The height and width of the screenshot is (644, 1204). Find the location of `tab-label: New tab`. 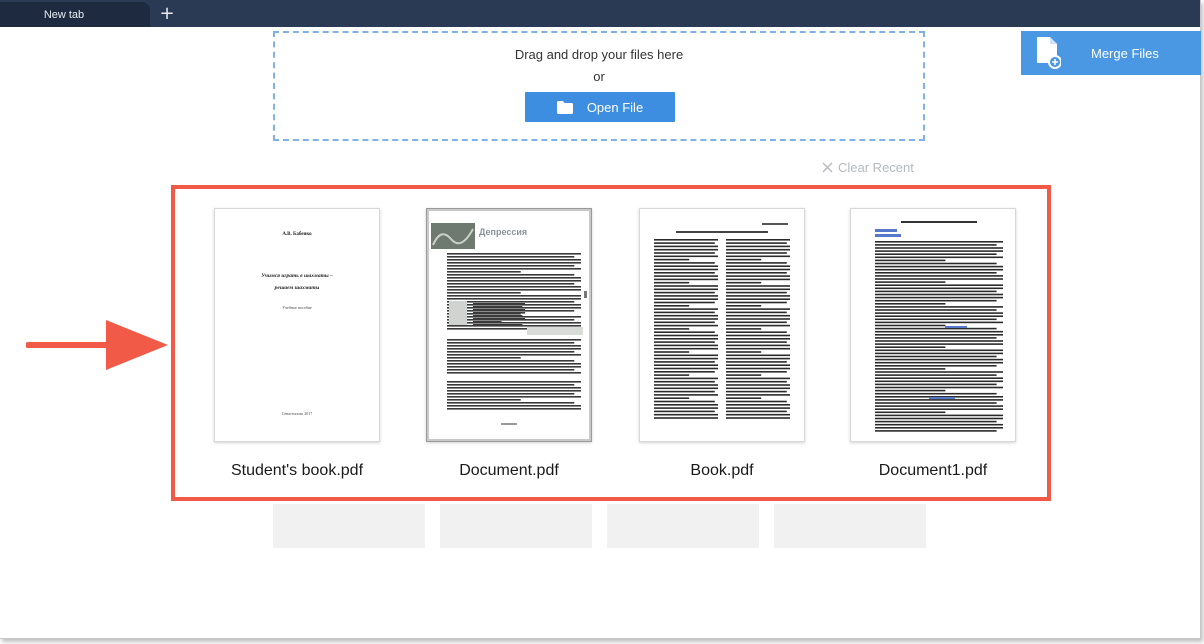

tab-label: New tab is located at coordinates (64, 14).